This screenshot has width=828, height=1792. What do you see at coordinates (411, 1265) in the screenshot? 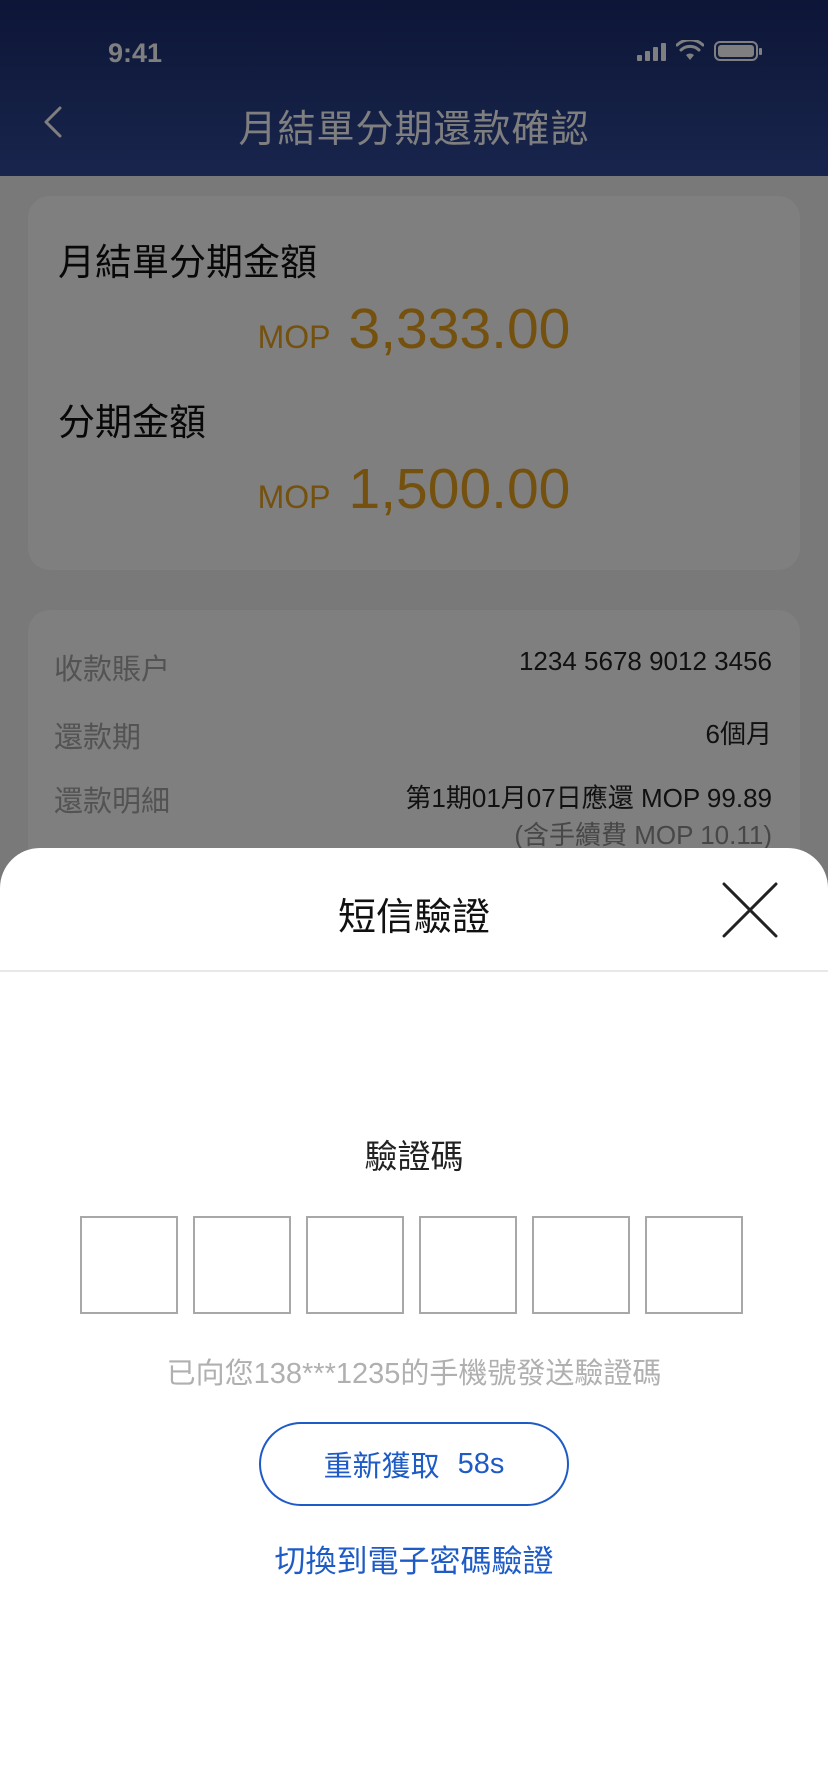
I see `code-input-group` at bounding box center [411, 1265].